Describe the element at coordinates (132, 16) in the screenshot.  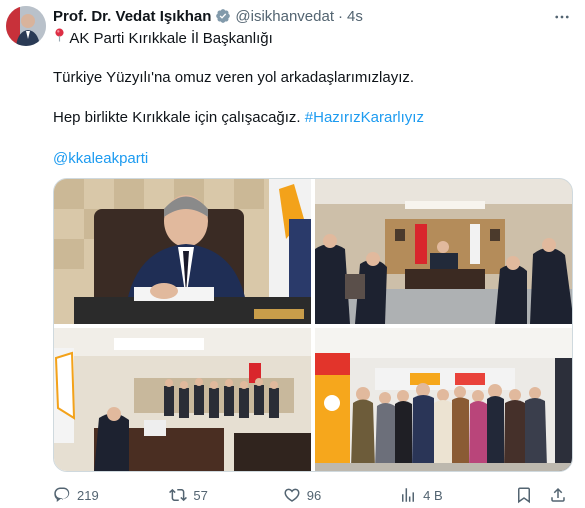
I see `author-name: Prof. Dr. Vedat Işıkhan` at that location.